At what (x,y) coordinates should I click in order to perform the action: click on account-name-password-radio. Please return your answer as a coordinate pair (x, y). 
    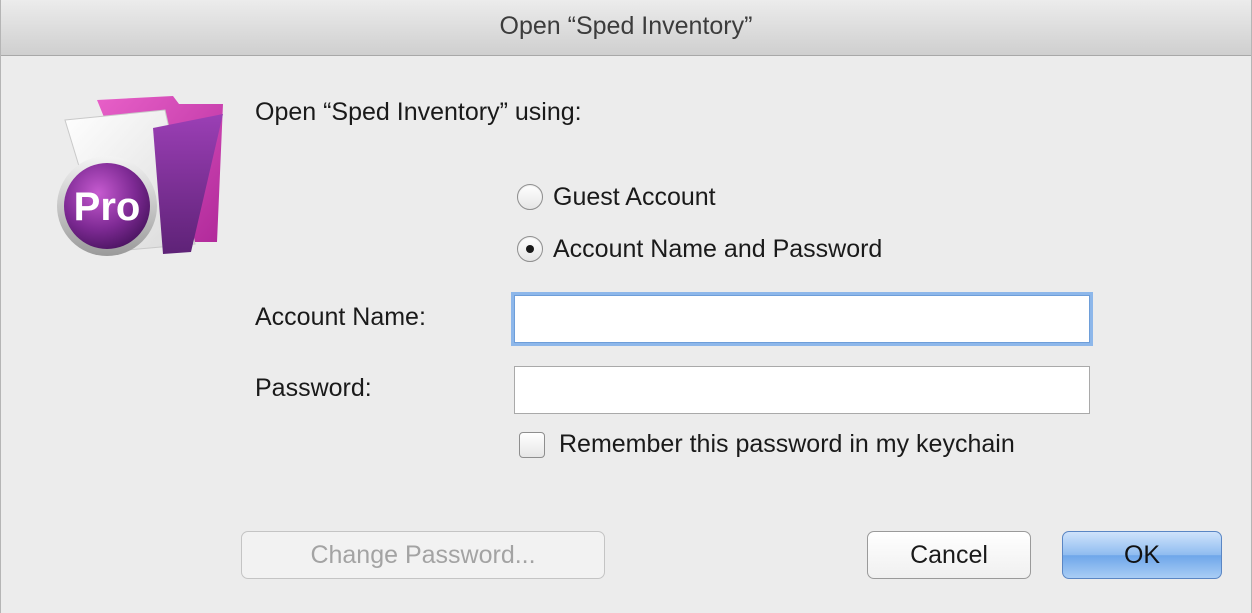
    Looking at the image, I should click on (530, 249).